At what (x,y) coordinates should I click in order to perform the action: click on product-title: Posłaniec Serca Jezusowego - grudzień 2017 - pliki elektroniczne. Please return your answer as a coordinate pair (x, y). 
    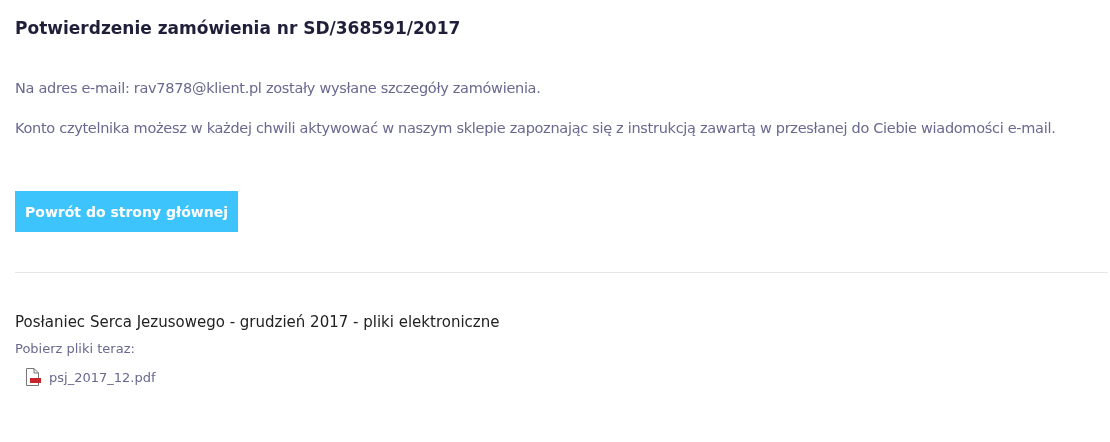
    Looking at the image, I should click on (258, 322).